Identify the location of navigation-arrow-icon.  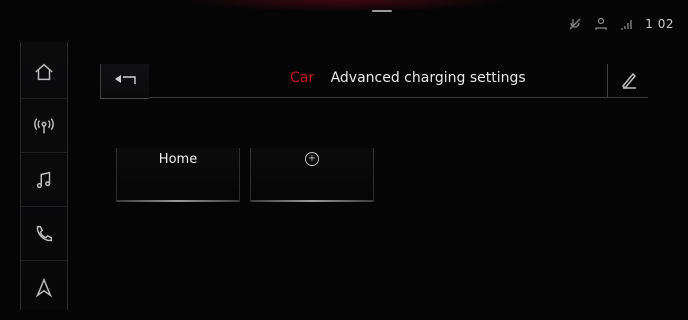
(44, 287).